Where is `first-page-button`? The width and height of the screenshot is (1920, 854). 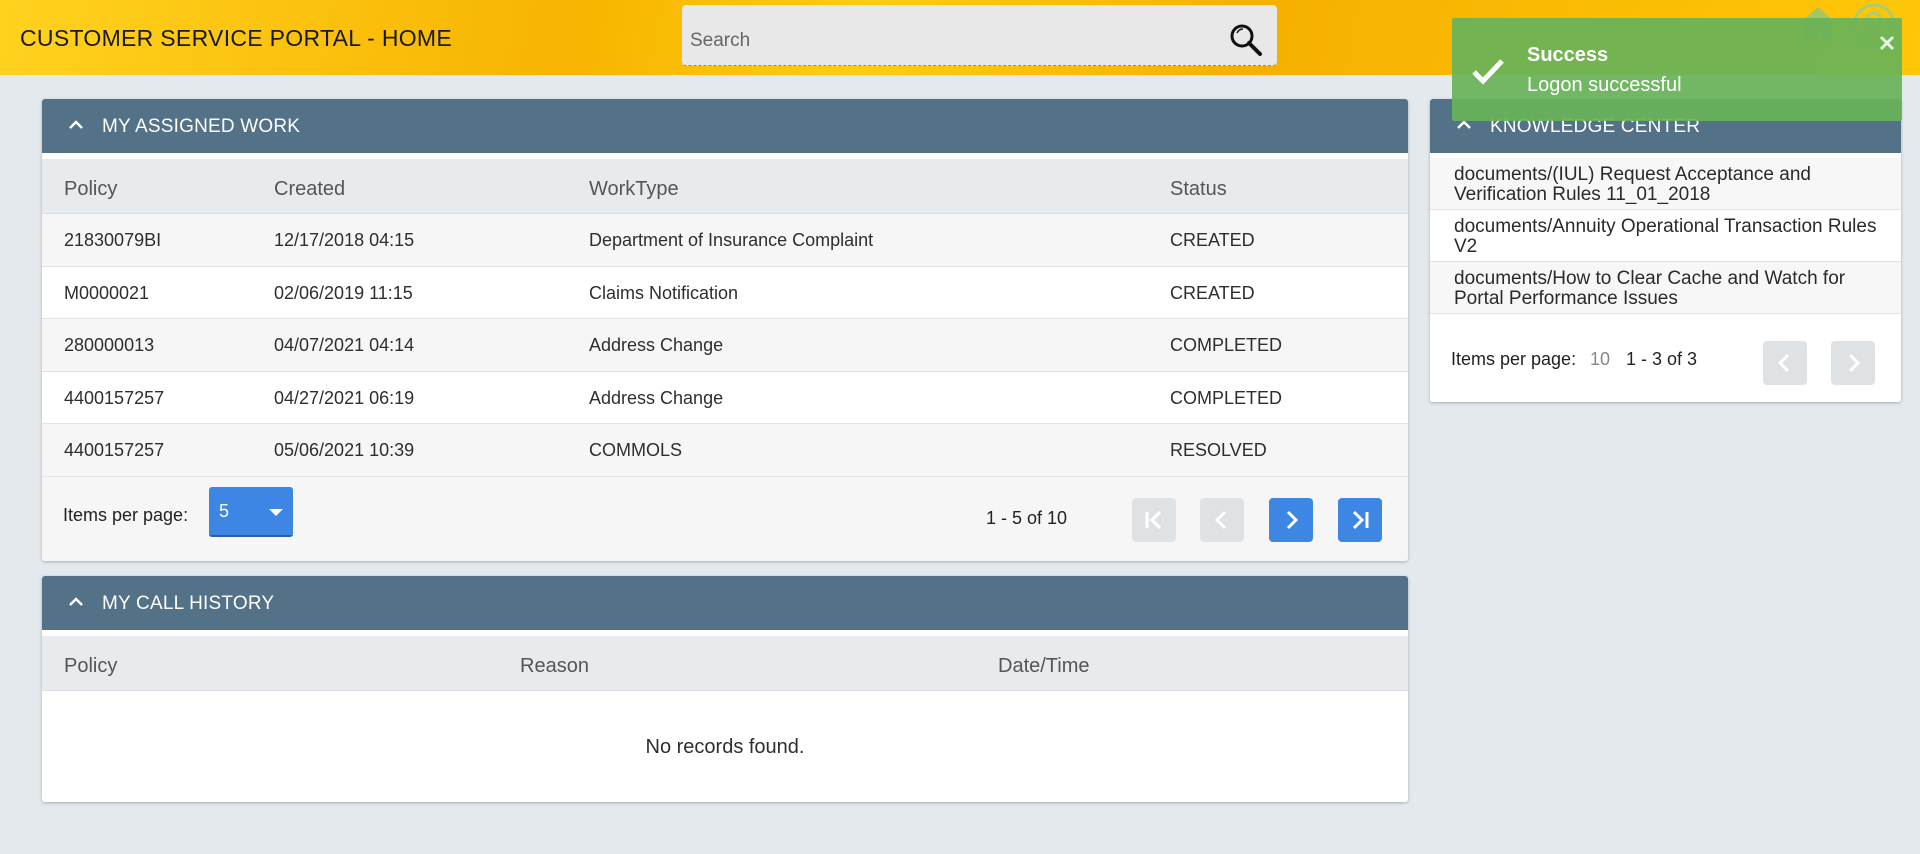
first-page-button is located at coordinates (1154, 519).